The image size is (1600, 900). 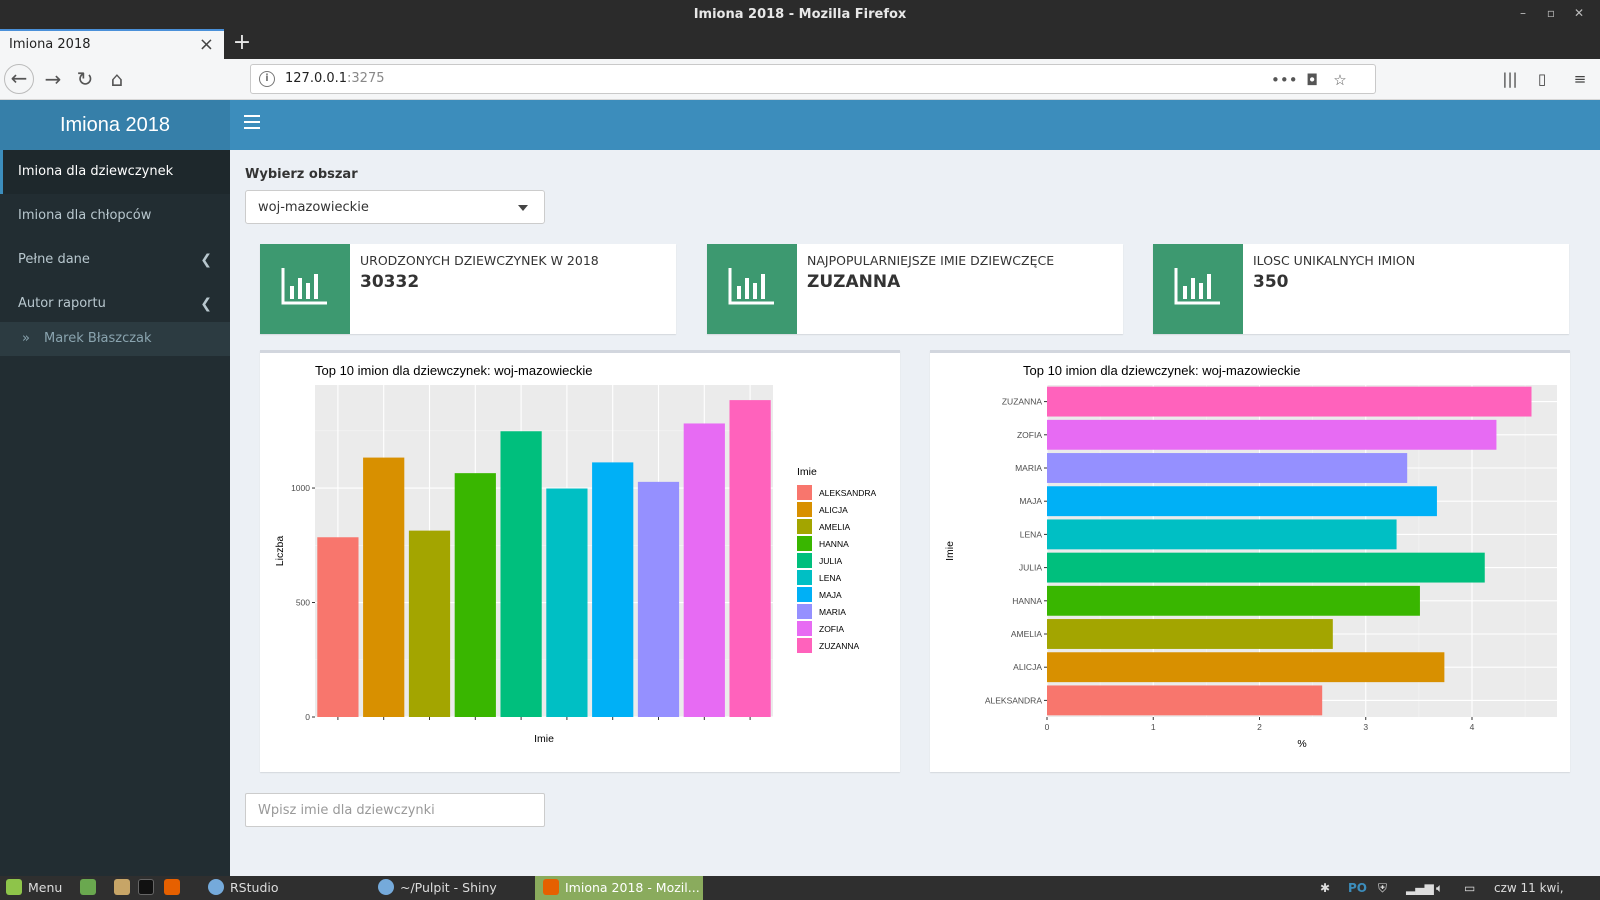 What do you see at coordinates (523, 208) in the screenshot?
I see `caret-down-icon` at bounding box center [523, 208].